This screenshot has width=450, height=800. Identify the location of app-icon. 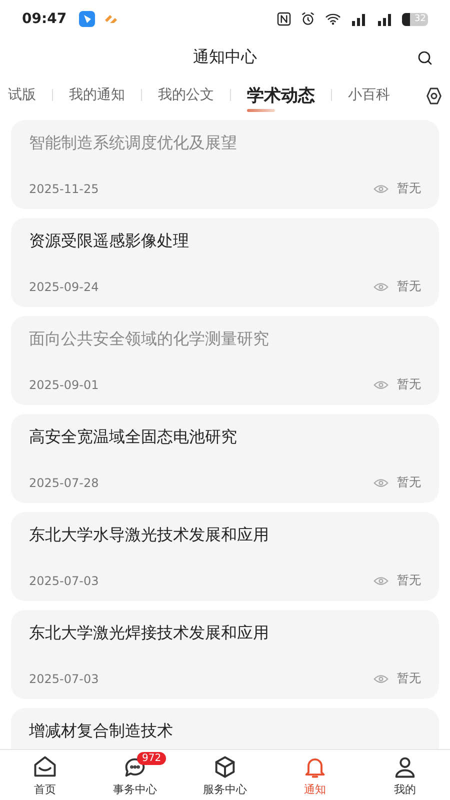
(86, 19).